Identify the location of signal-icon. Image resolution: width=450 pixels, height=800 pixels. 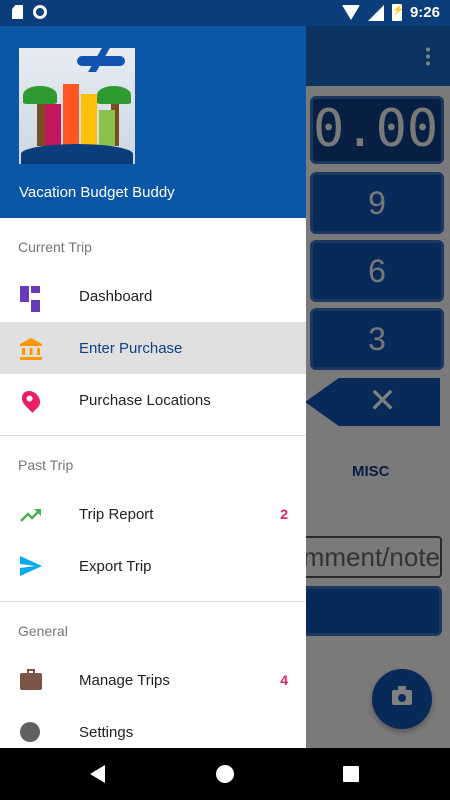
(375, 12).